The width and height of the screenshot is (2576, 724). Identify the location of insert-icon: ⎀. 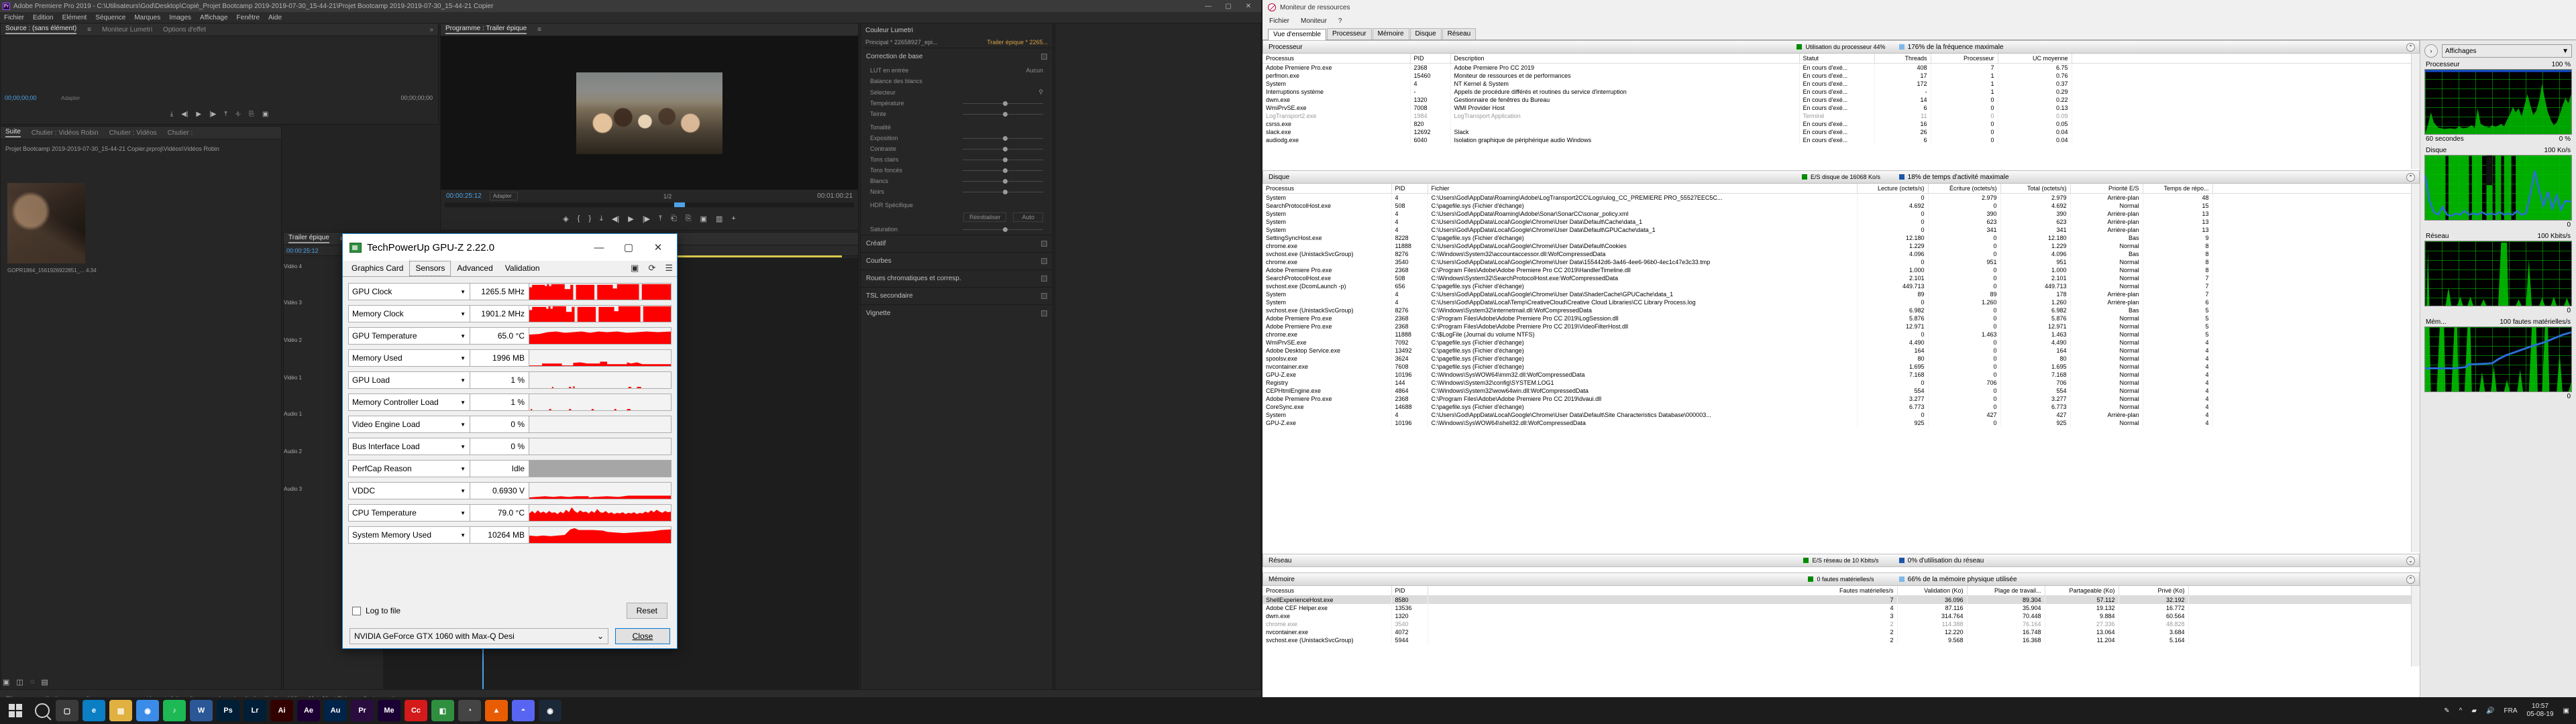
(238, 115).